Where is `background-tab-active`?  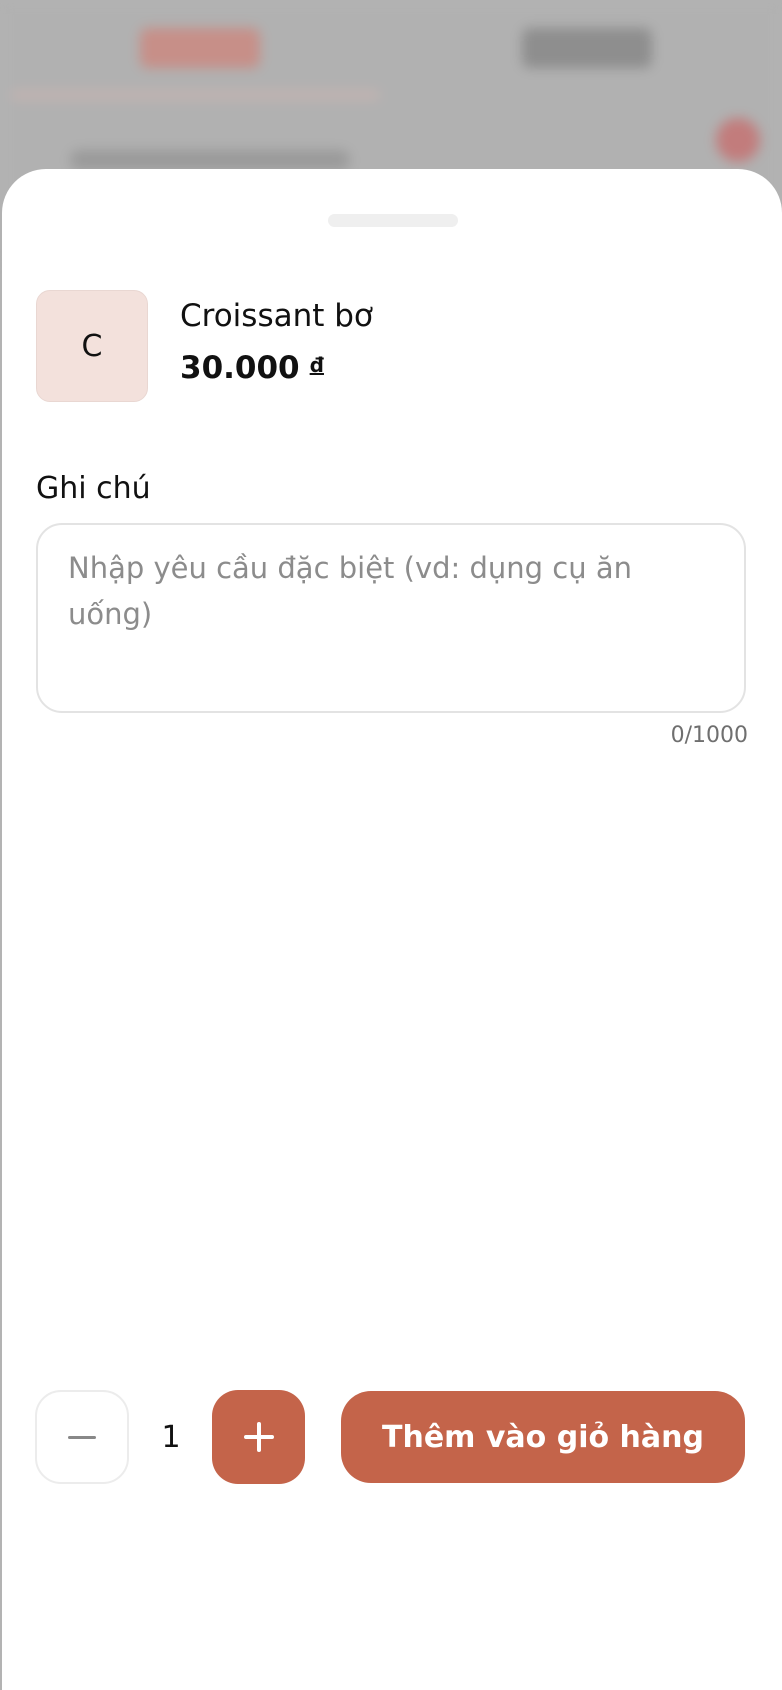
background-tab-active is located at coordinates (200, 48).